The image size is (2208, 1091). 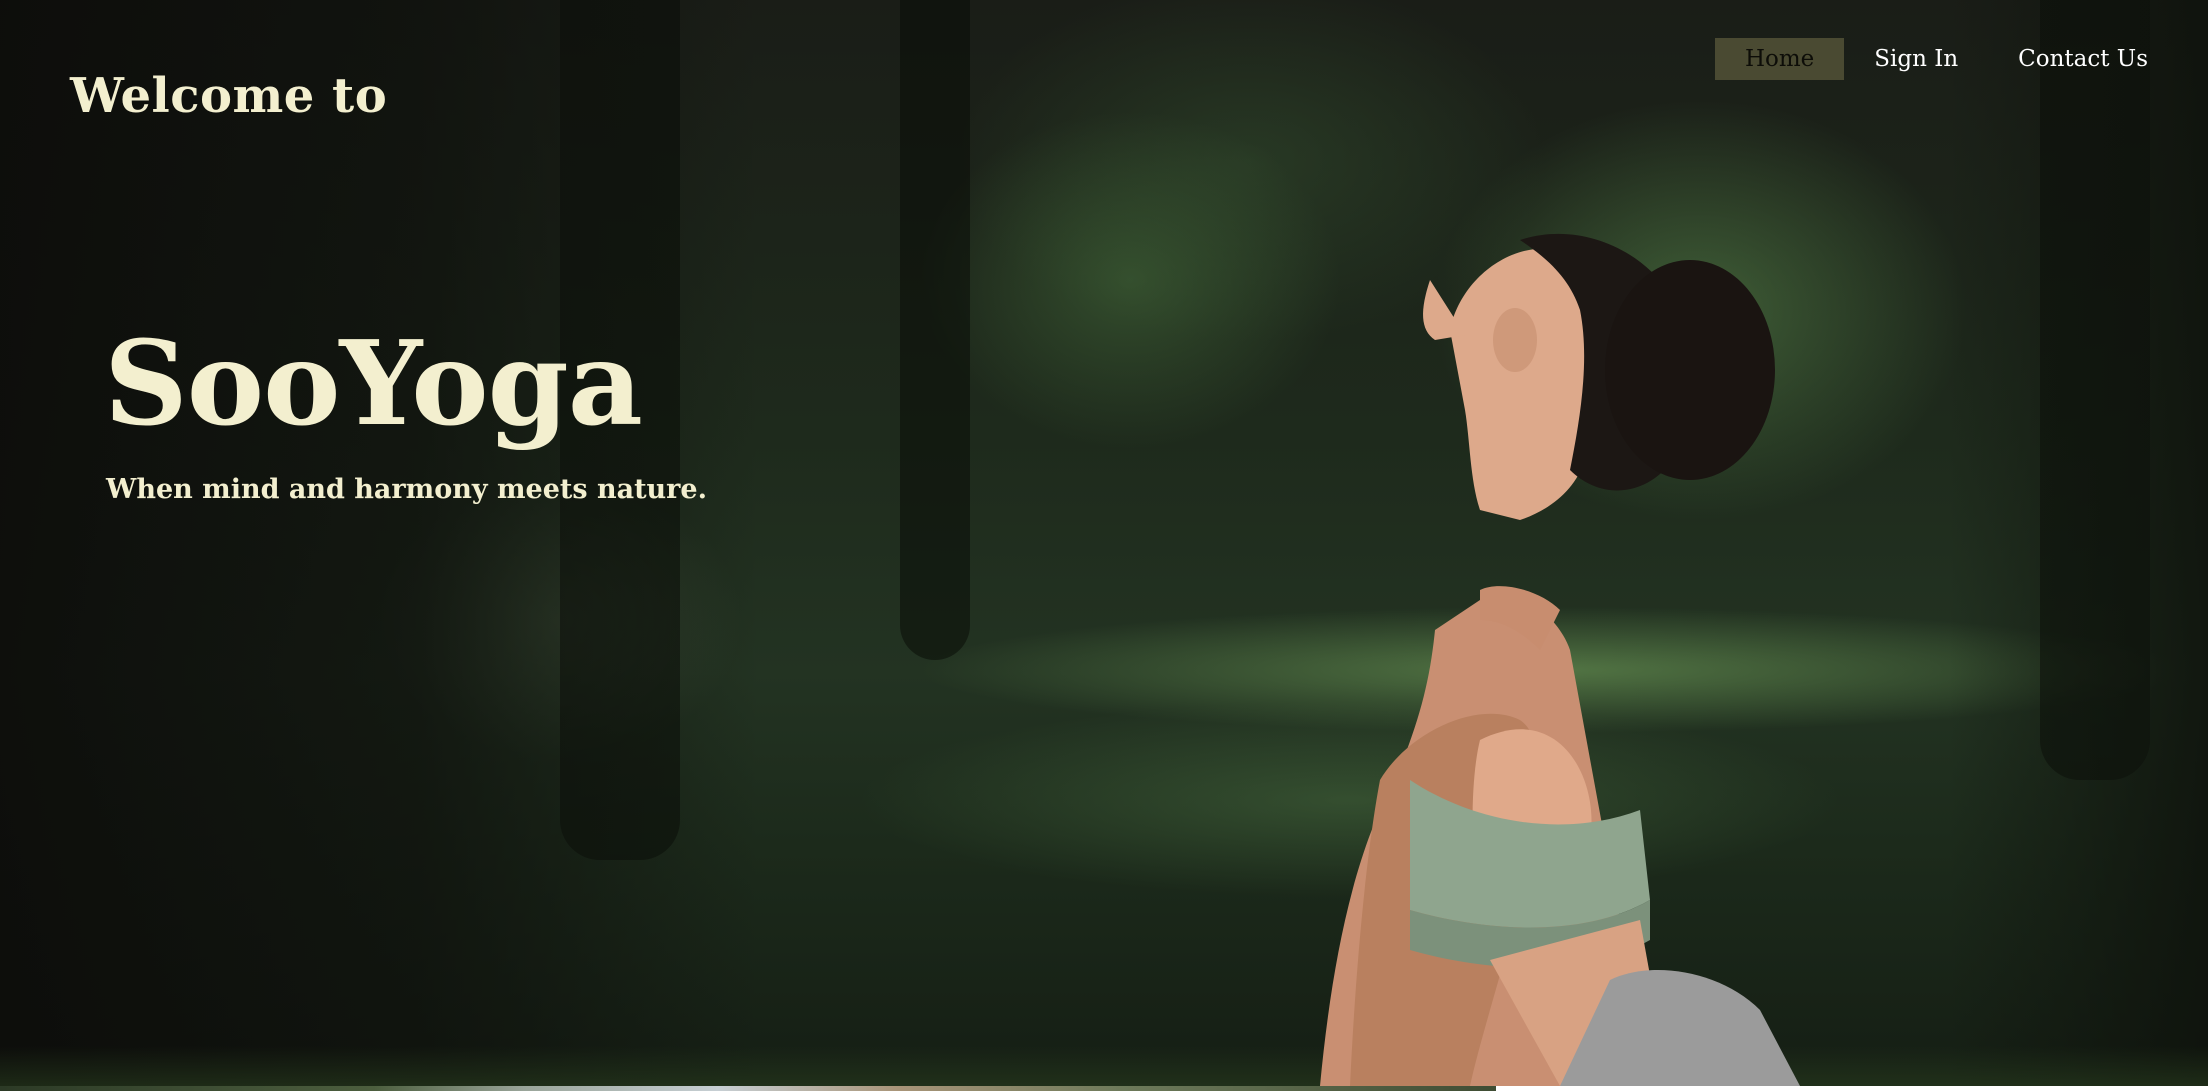 What do you see at coordinates (229, 96) in the screenshot?
I see `welcome-heading: Welcome to` at bounding box center [229, 96].